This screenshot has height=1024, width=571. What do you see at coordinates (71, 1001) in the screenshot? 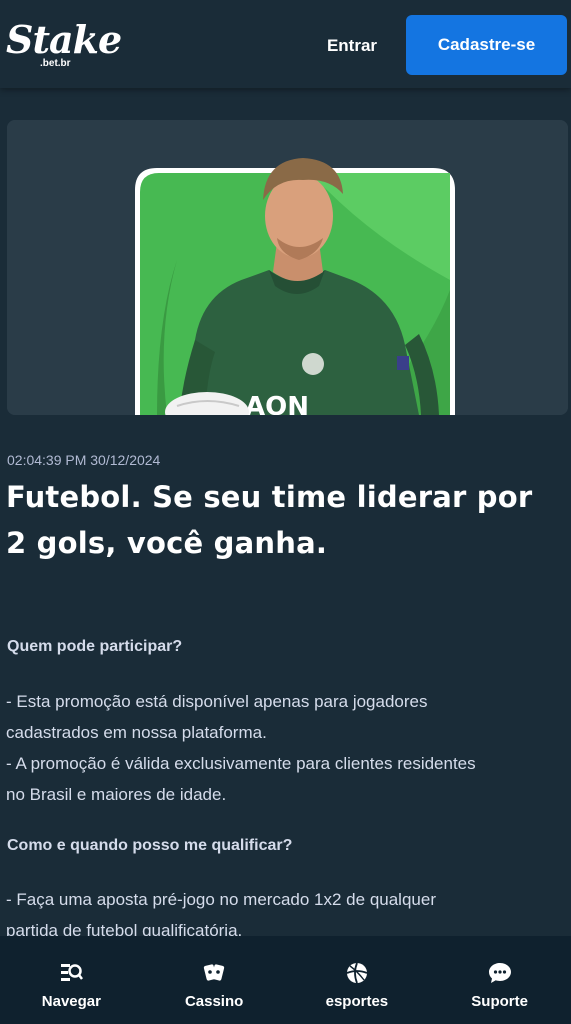
I see `nav-label: Navegar` at bounding box center [71, 1001].